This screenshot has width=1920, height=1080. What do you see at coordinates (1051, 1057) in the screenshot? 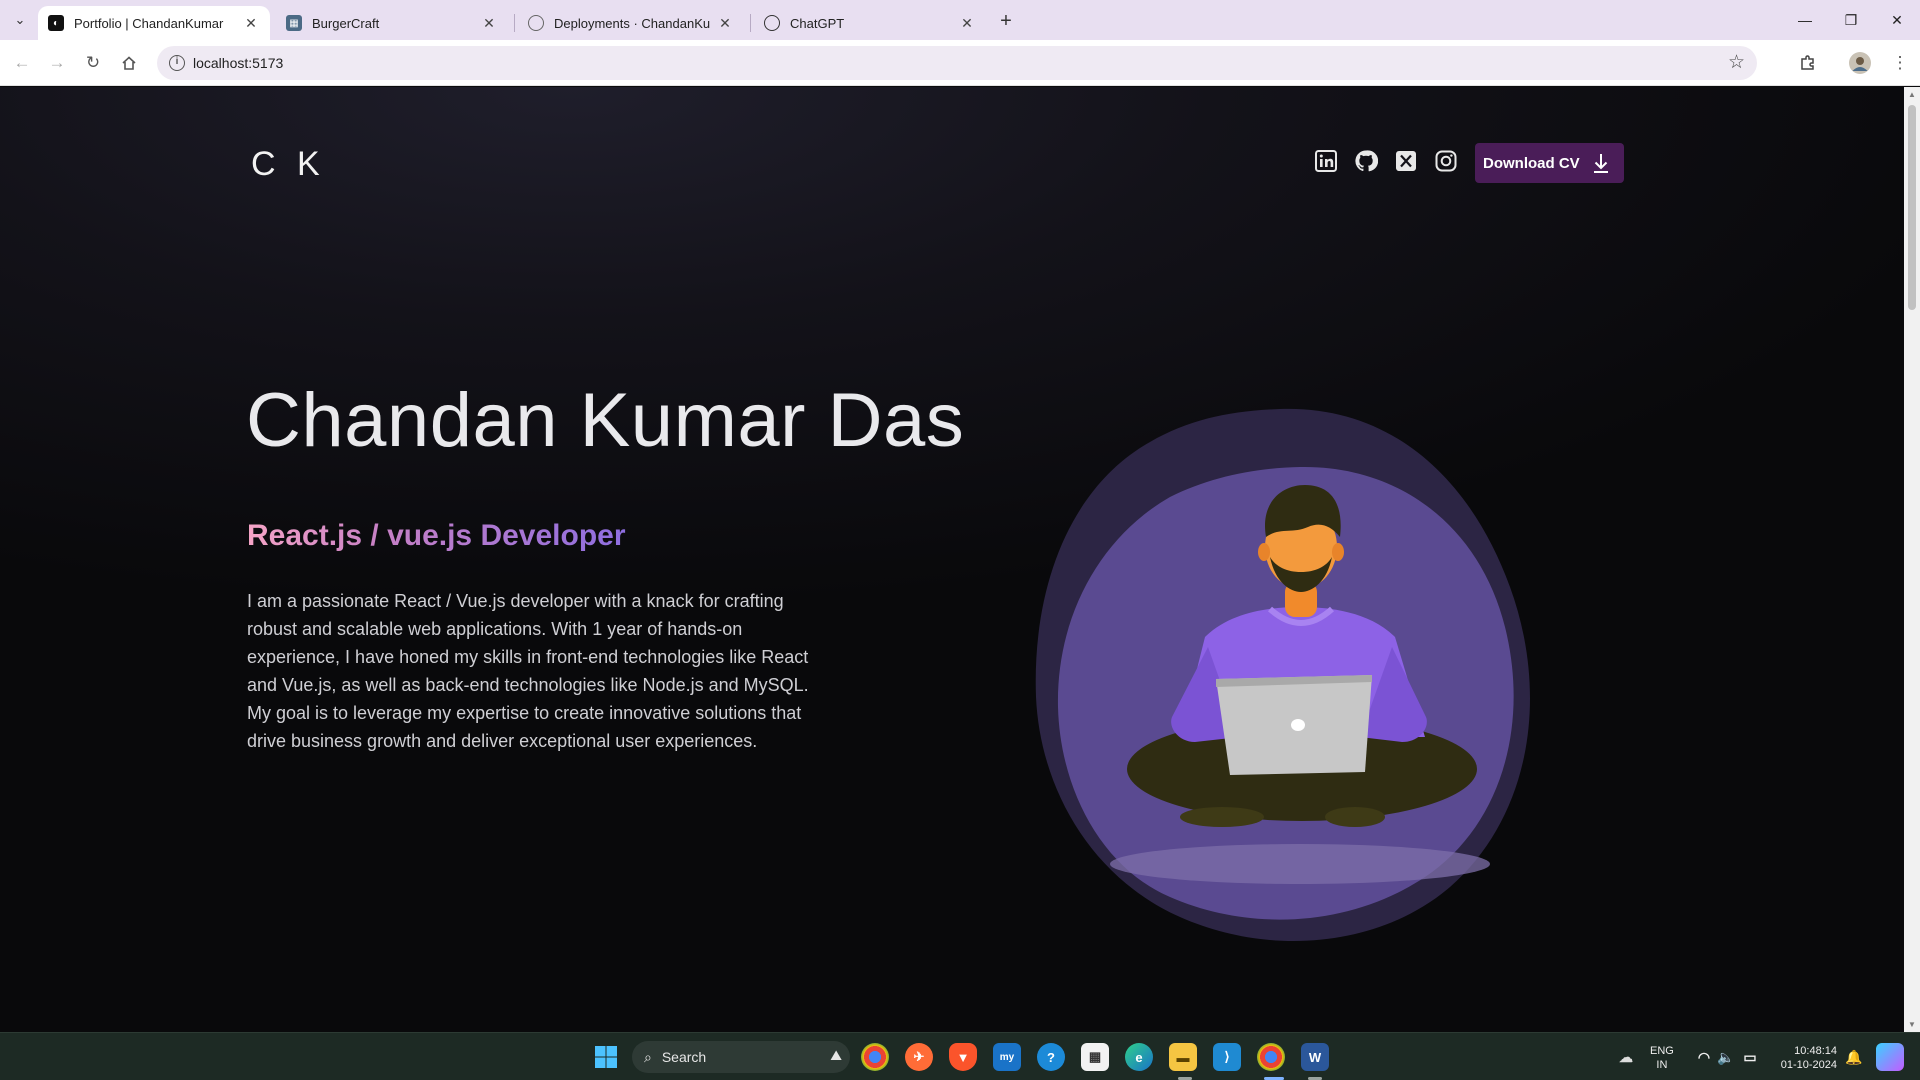
I see `support-assistant-icon: ?` at bounding box center [1051, 1057].